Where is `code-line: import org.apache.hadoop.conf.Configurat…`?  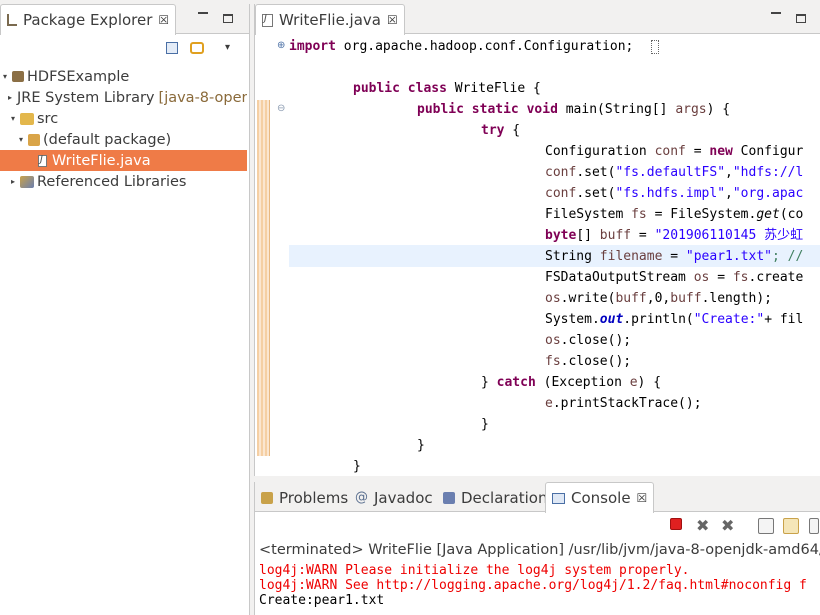
code-line: import org.apache.hadoop.conf.Configurat… is located at coordinates (474, 46).